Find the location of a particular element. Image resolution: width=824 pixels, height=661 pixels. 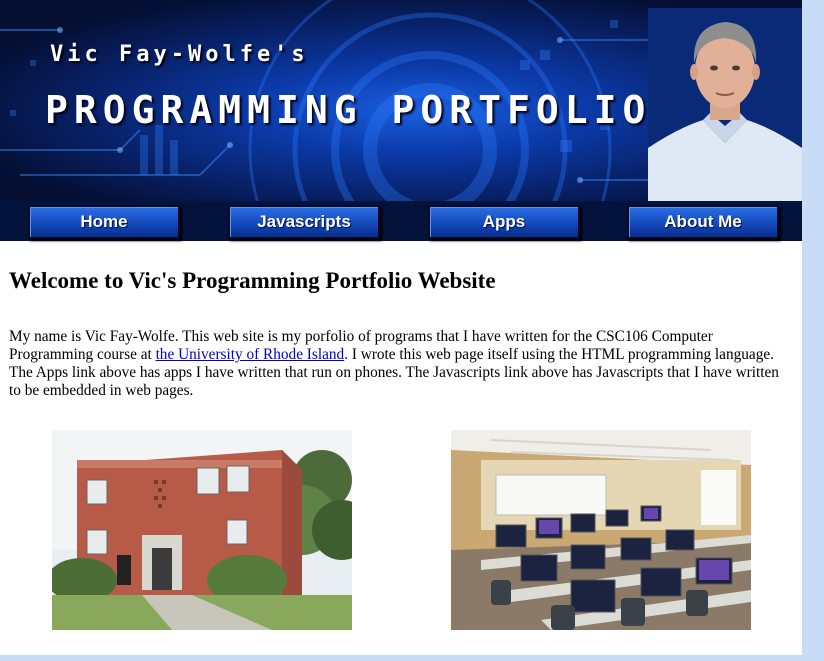

nav-about-me-button: About Me is located at coordinates (703, 222).